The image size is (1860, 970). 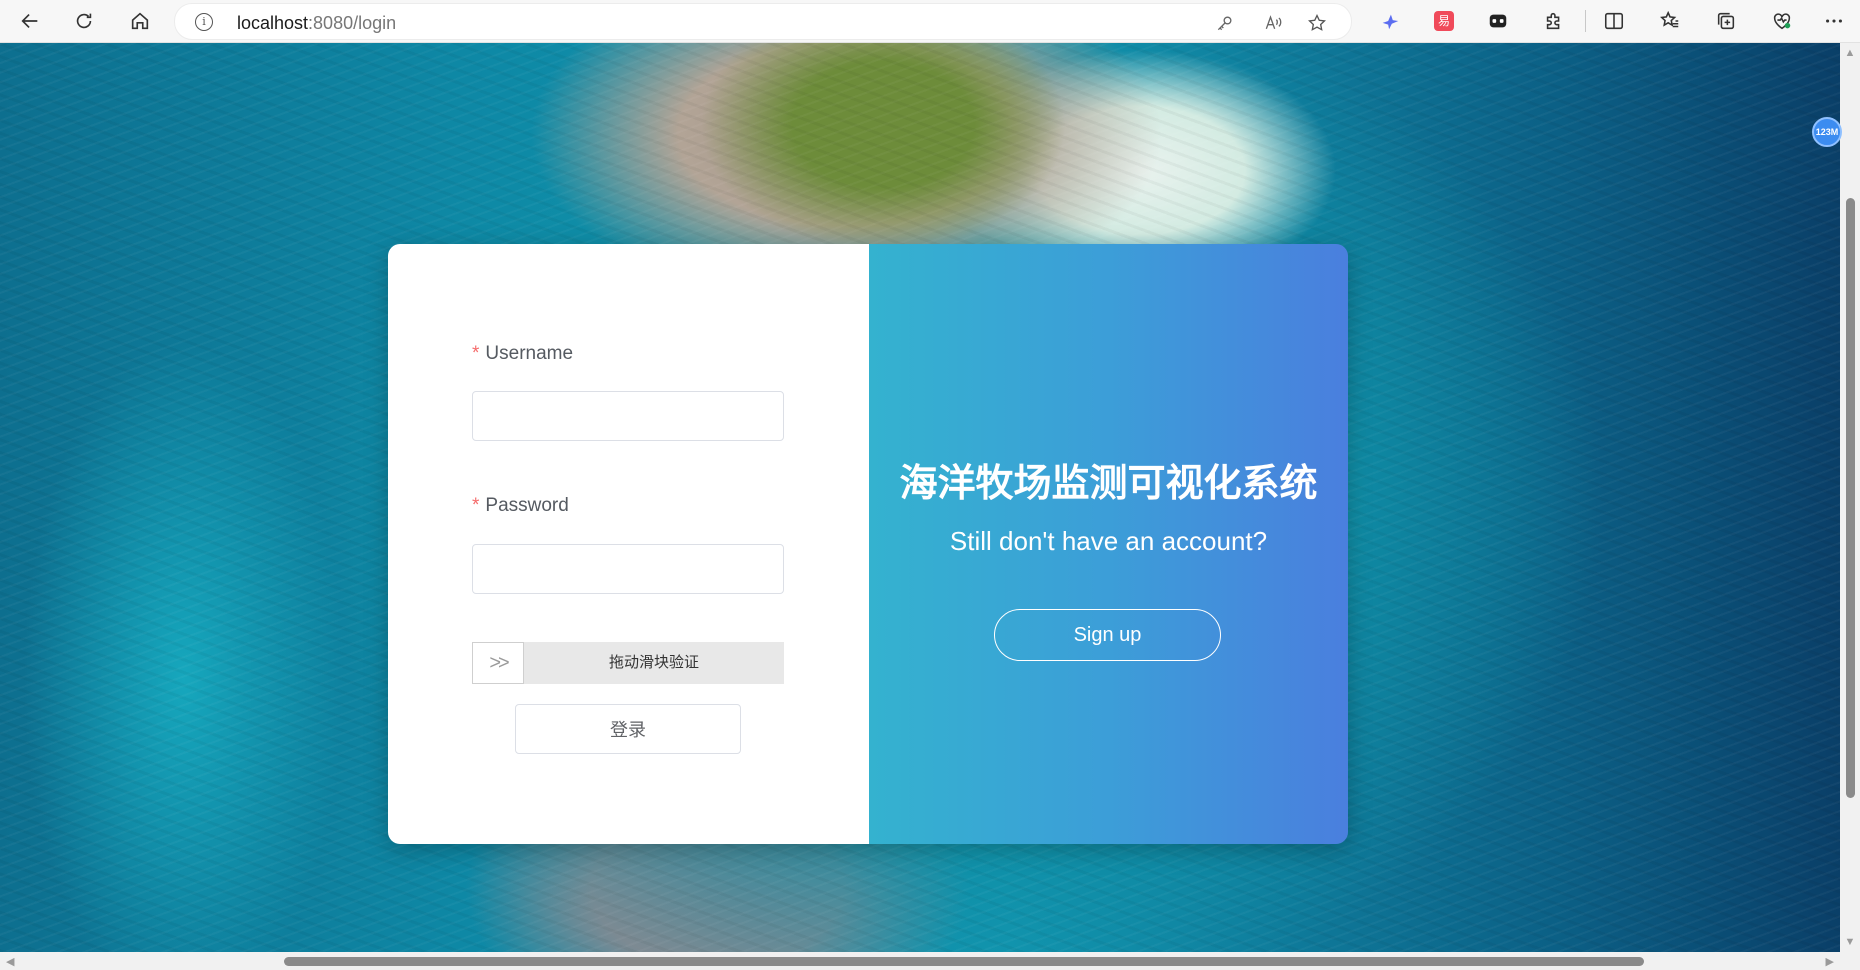 I want to click on split-screen-icon, so click(x=1614, y=21).